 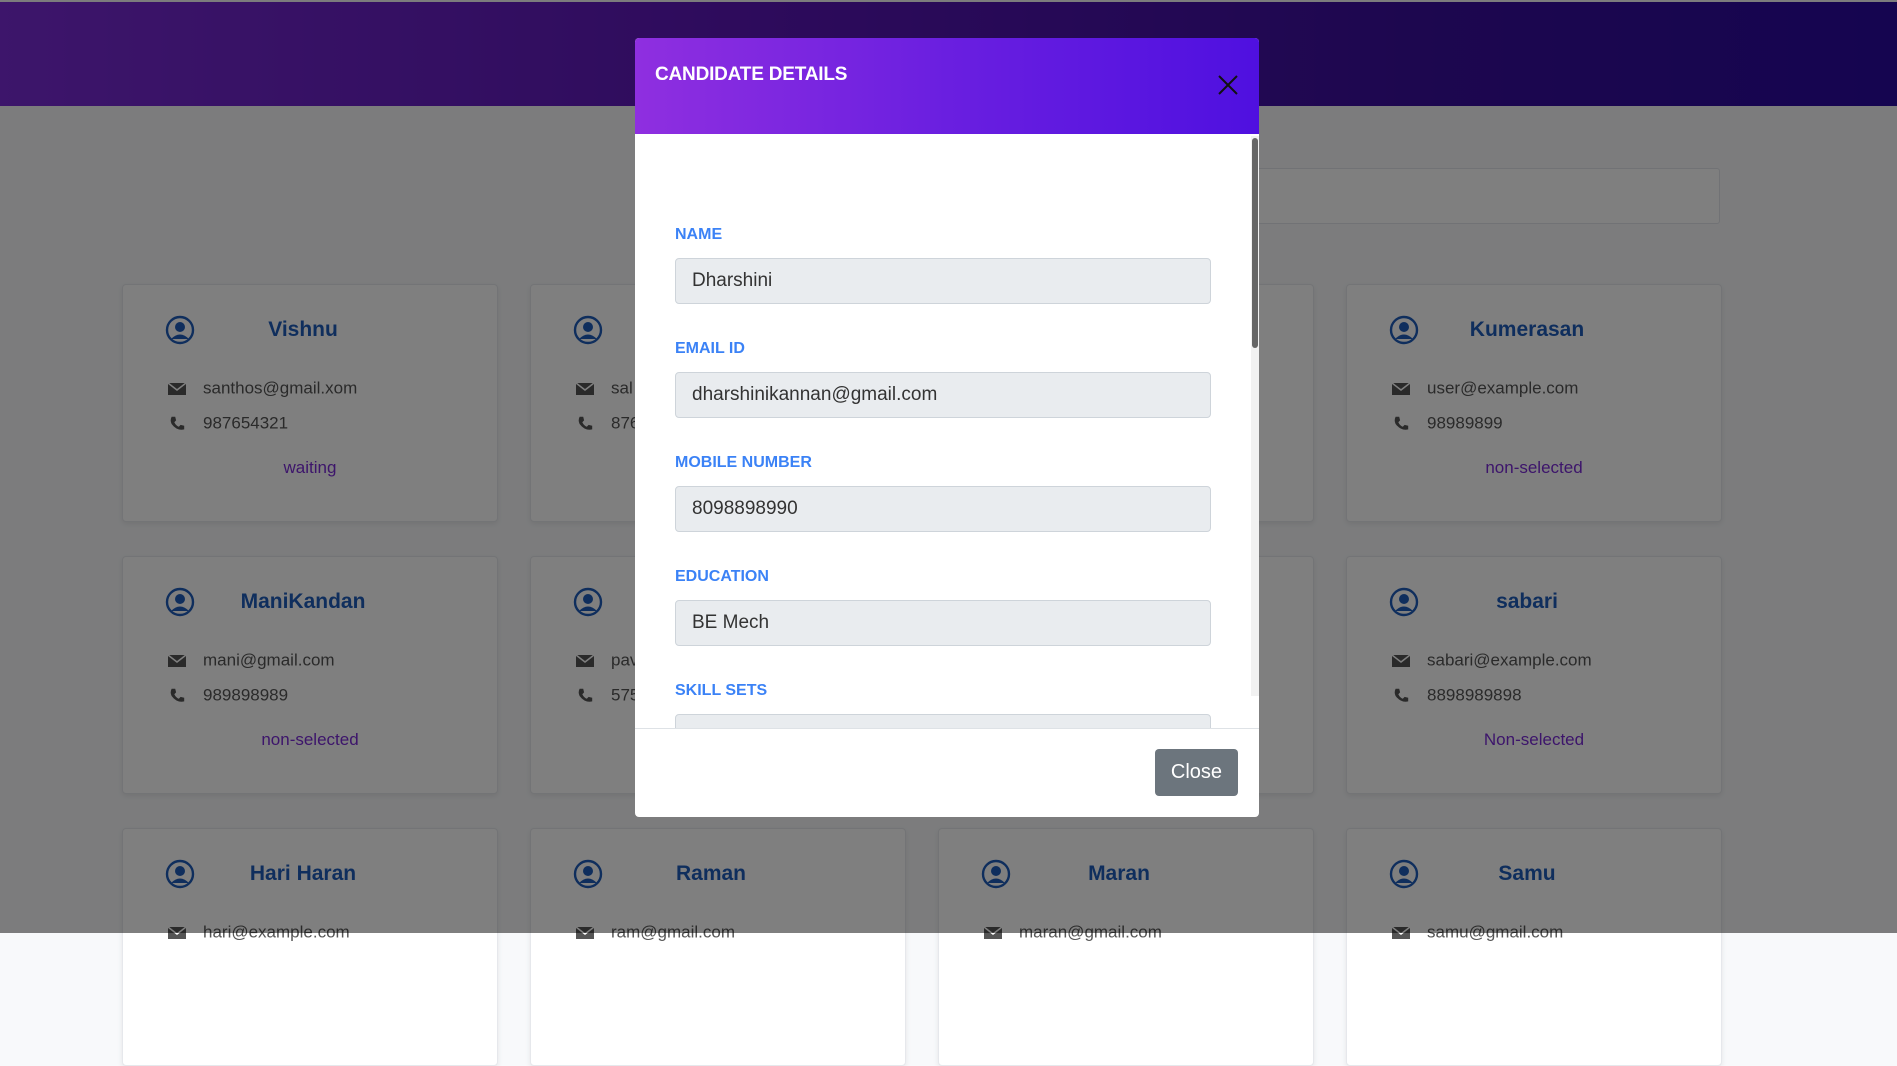 What do you see at coordinates (947, 86) in the screenshot?
I see `modal-header: CANDIDATE DETAILS` at bounding box center [947, 86].